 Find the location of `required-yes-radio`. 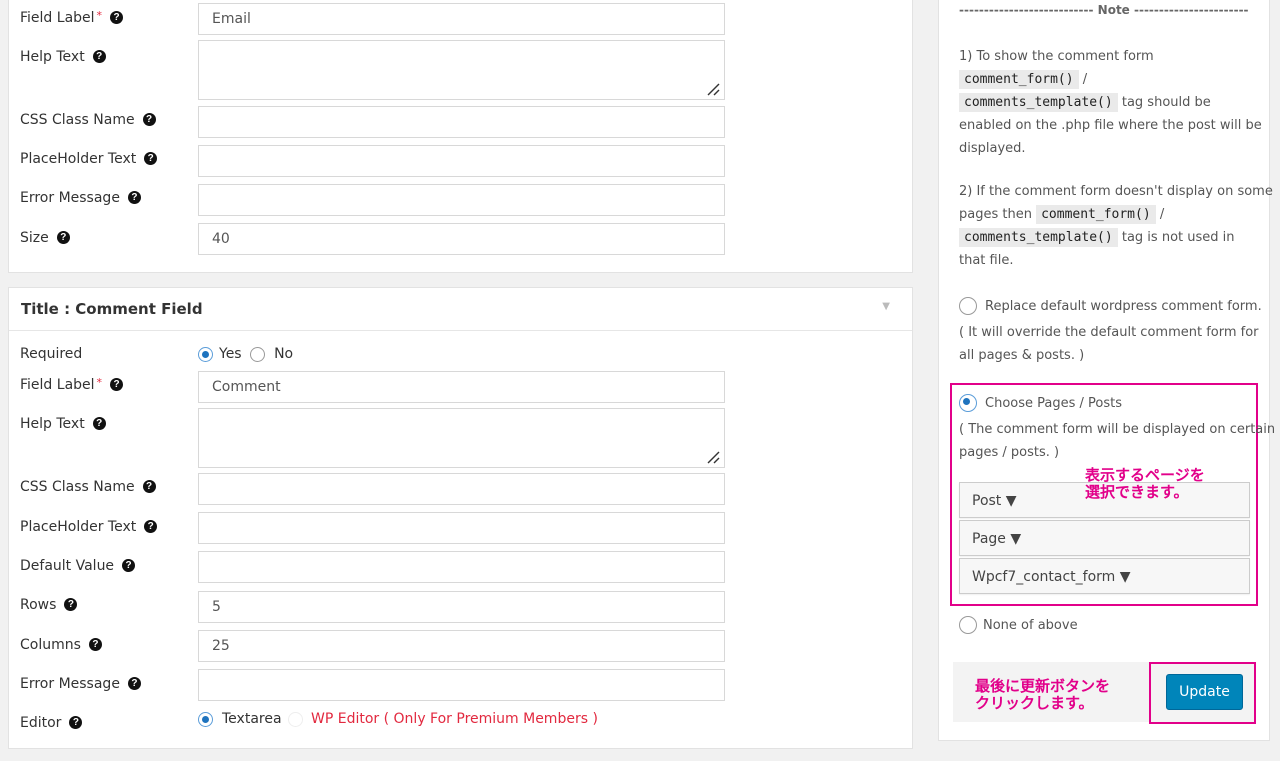

required-yes-radio is located at coordinates (205, 354).